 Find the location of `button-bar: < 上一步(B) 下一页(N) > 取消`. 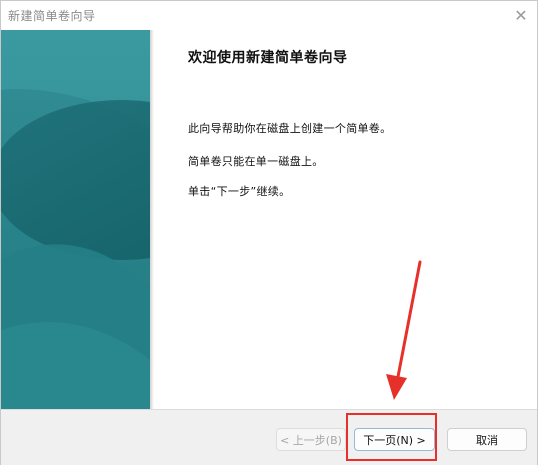

button-bar: < 上一步(B) 下一页(N) > 取消 is located at coordinates (269, 437).